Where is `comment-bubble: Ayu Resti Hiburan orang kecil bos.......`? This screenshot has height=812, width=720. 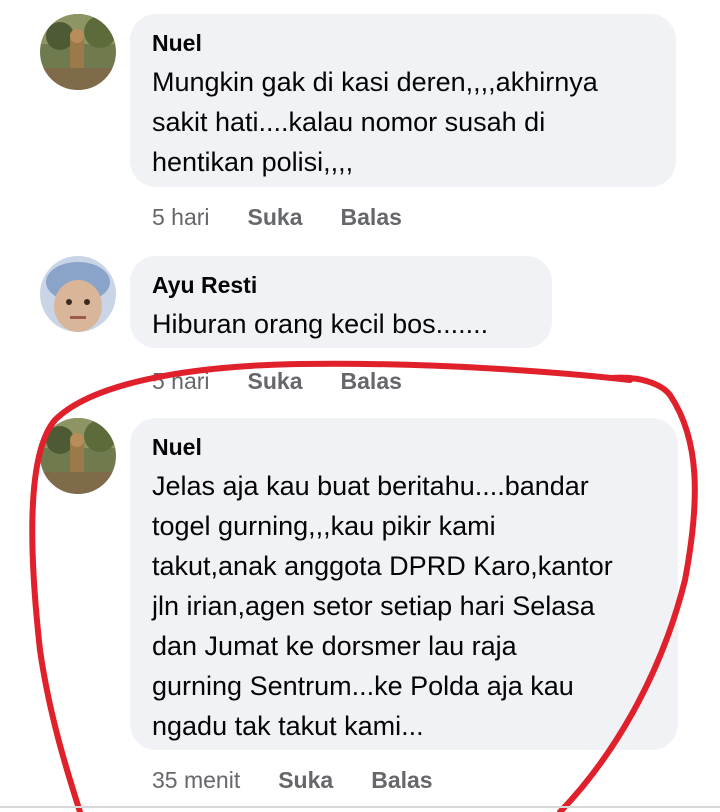 comment-bubble: Ayu Resti Hiburan orang kecil bos....... is located at coordinates (341, 302).